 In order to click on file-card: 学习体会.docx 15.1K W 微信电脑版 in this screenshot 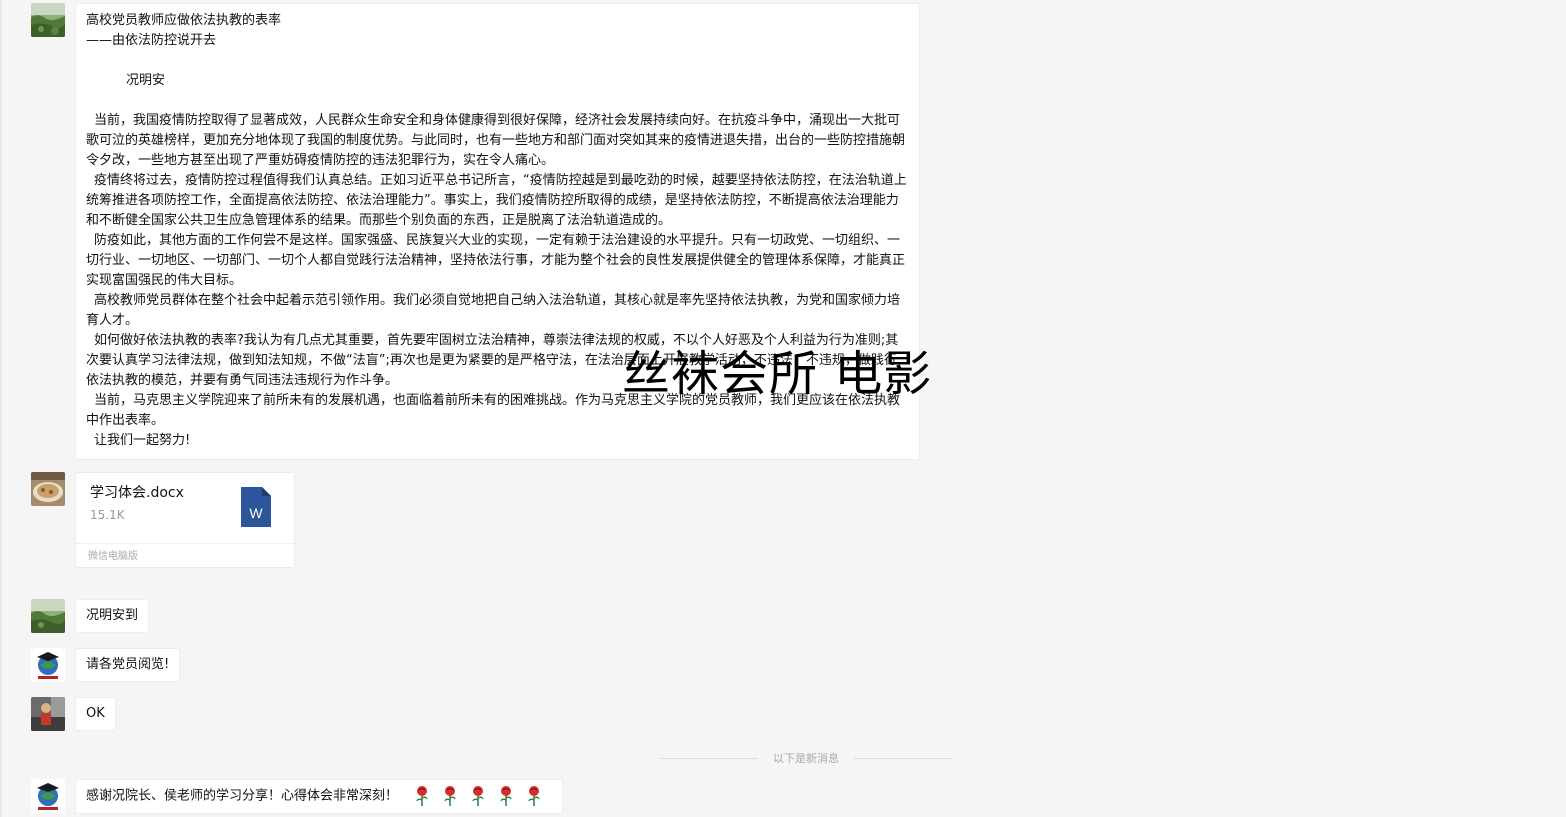, I will do `click(185, 520)`.